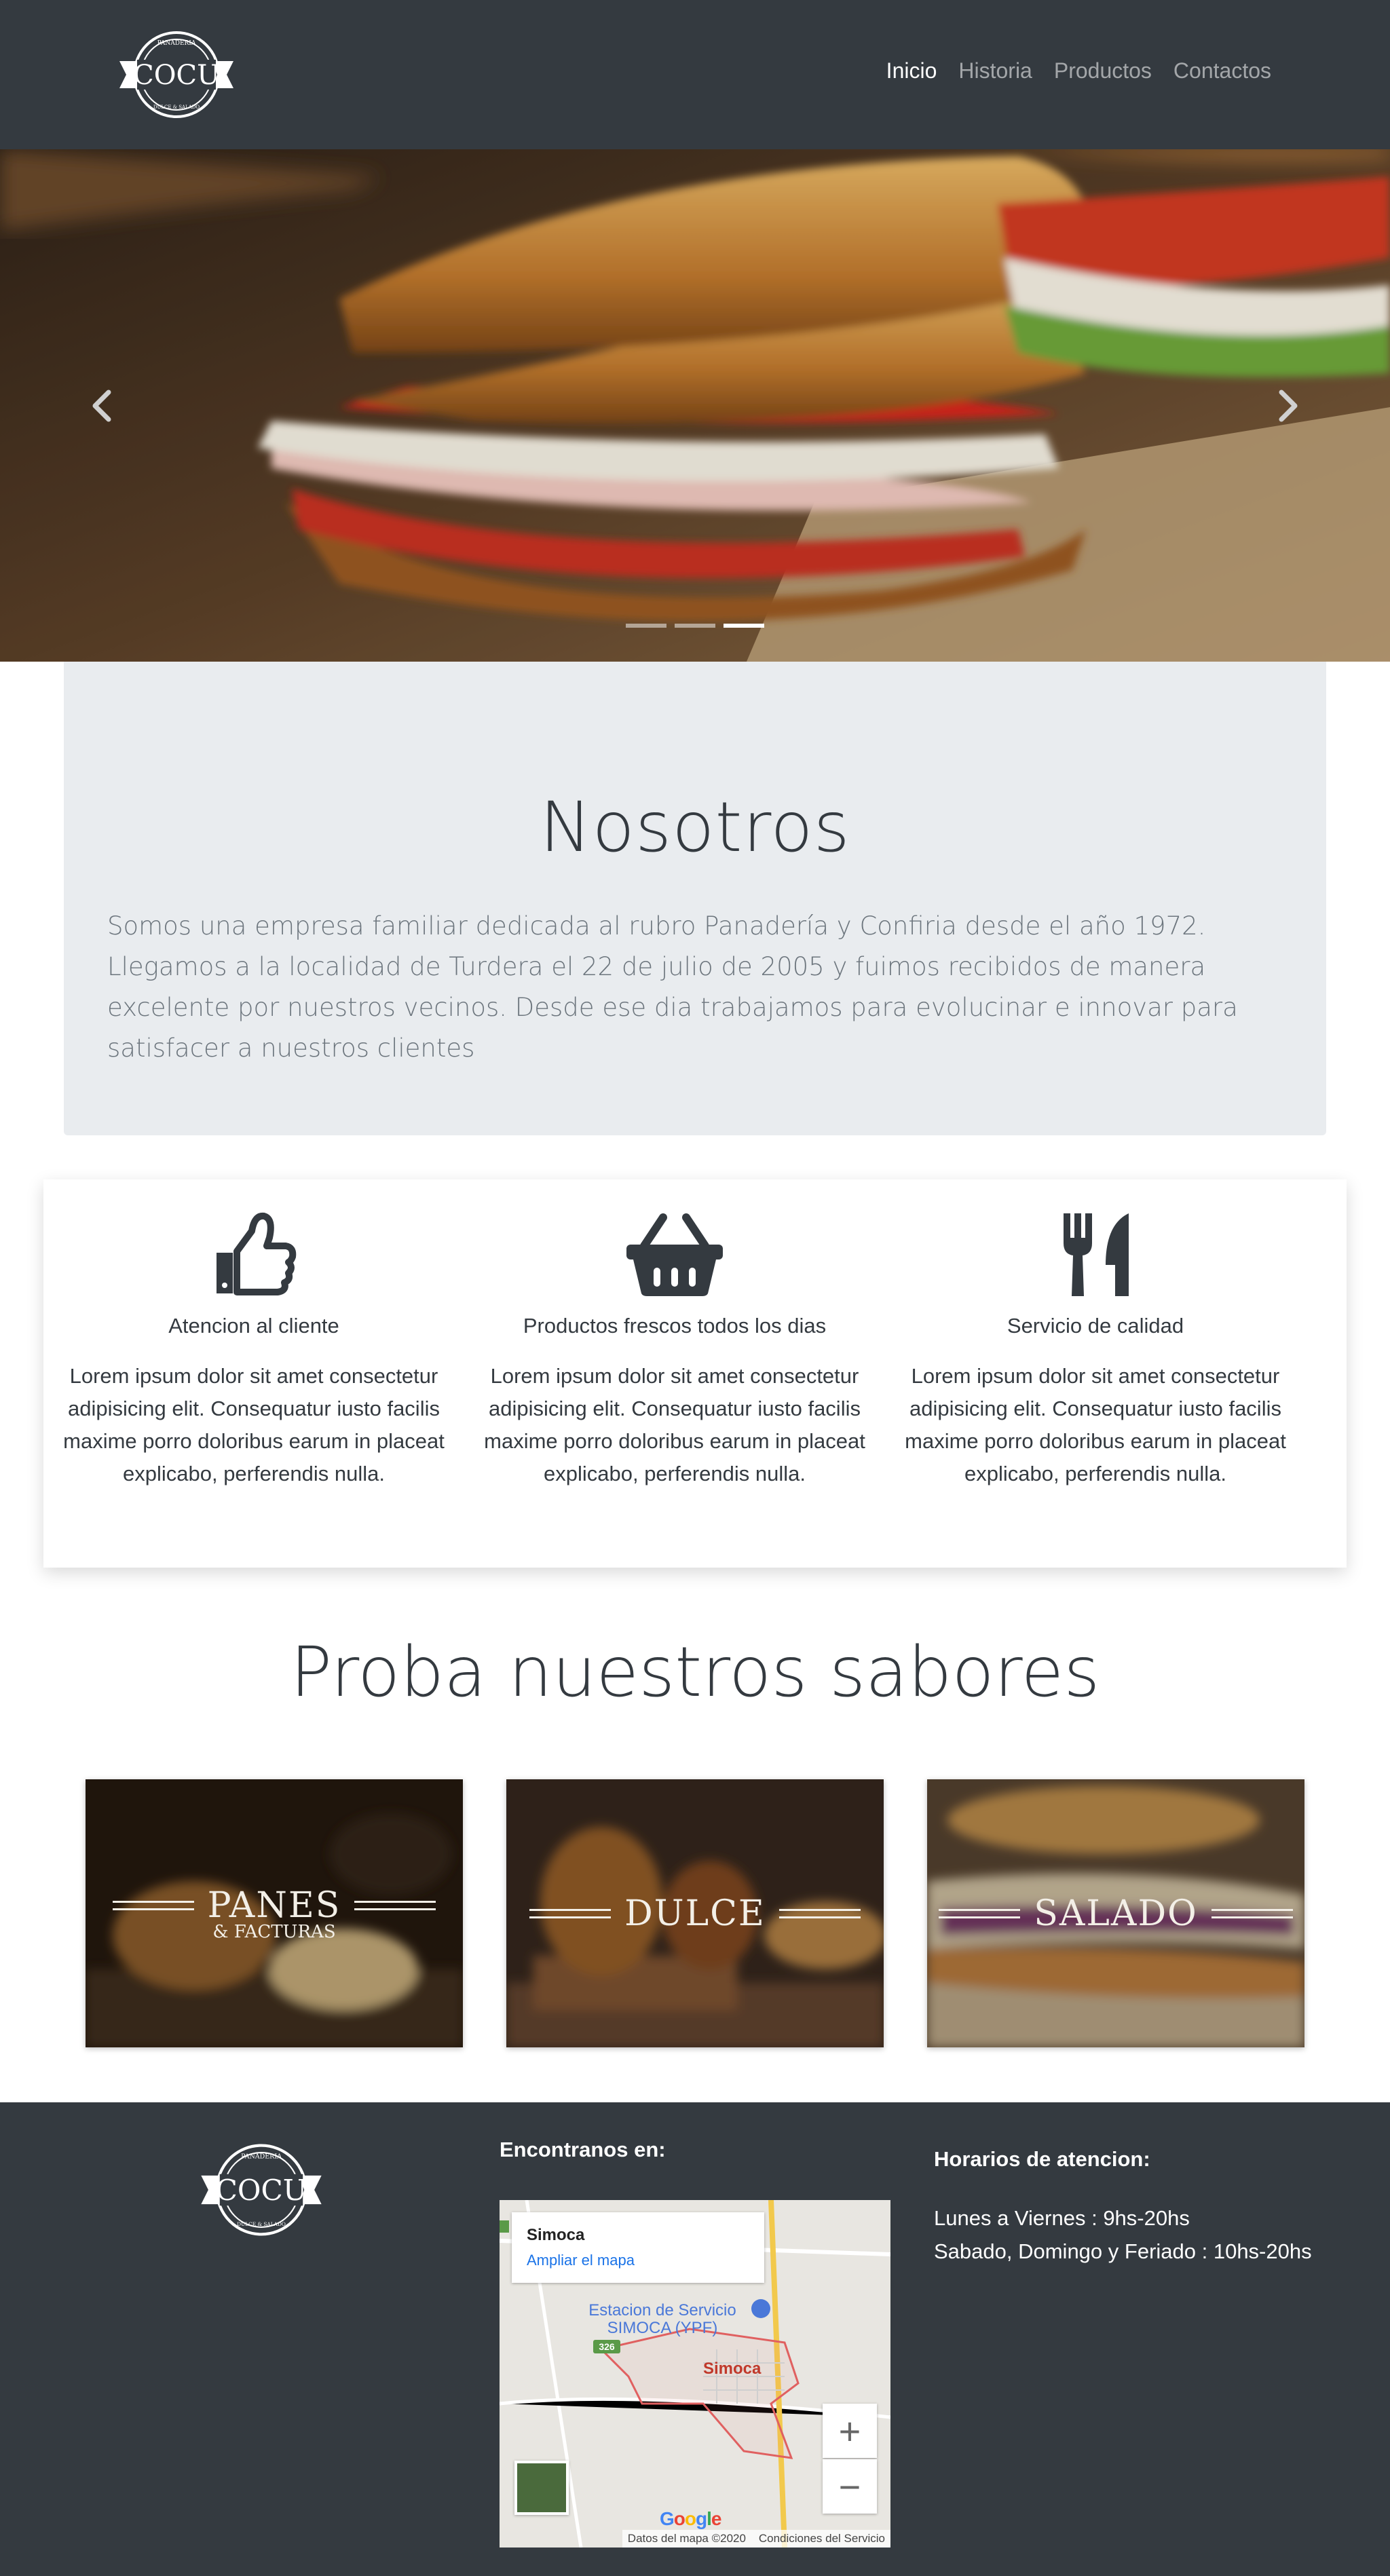 This screenshot has height=2576, width=1390. Describe the element at coordinates (822, 2538) in the screenshot. I see `map-terms-link: Condiciones del Servicio` at that location.